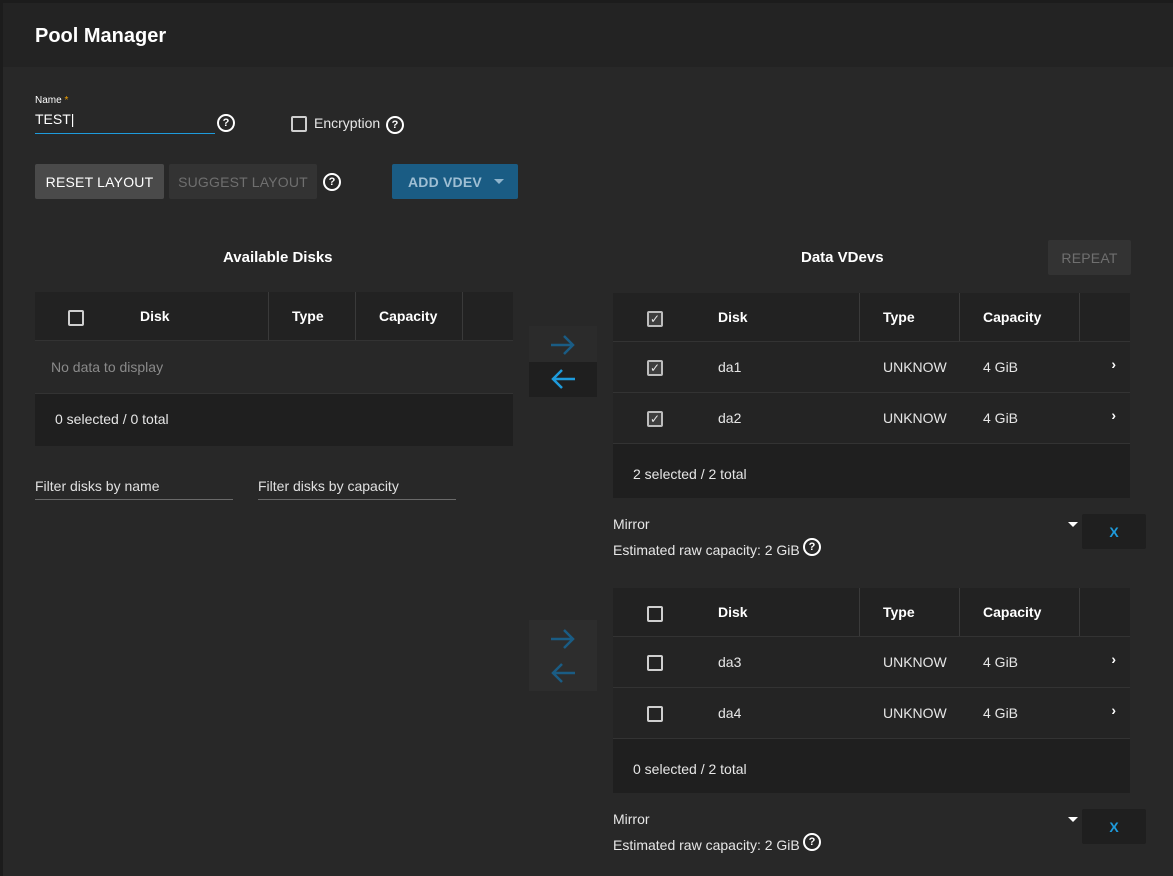 Image resolution: width=1173 pixels, height=876 pixels. What do you see at coordinates (812, 842) in the screenshot?
I see `vdev-2-capacity-help-icon: ?` at bounding box center [812, 842].